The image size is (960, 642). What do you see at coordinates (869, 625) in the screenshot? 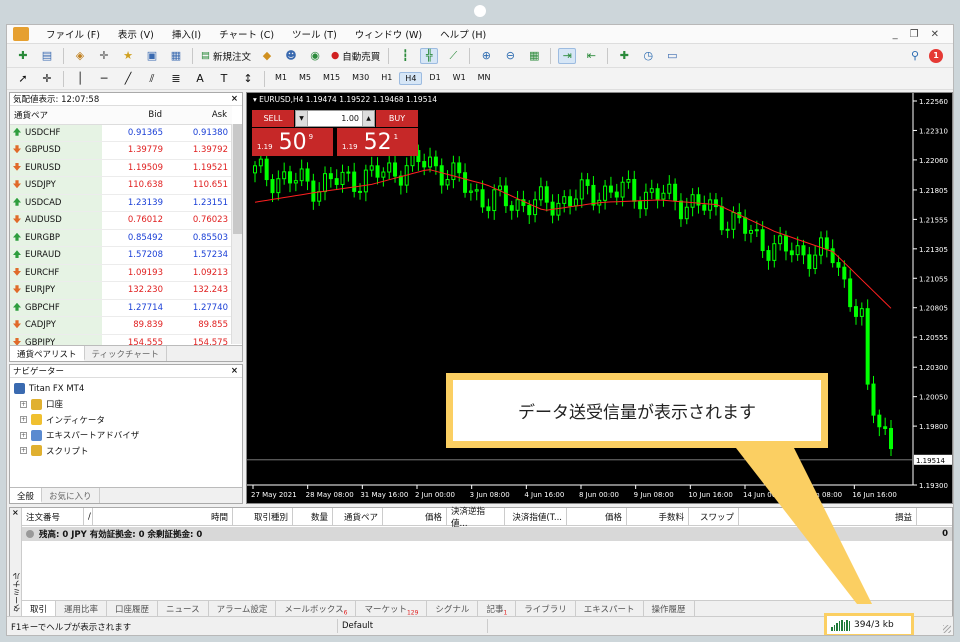
I see `traffic-indicator: 394/3 kb` at bounding box center [869, 625].